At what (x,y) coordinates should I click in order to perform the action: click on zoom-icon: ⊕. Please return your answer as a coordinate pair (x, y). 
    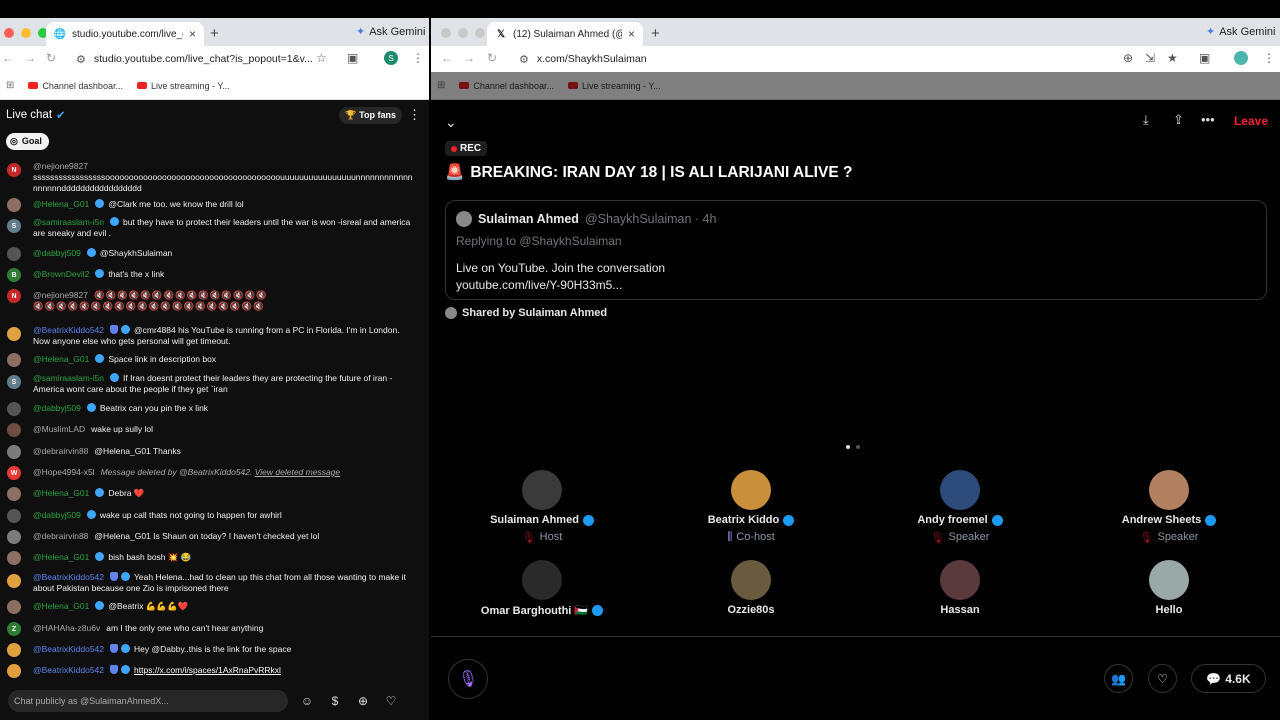
    Looking at the image, I should click on (1128, 58).